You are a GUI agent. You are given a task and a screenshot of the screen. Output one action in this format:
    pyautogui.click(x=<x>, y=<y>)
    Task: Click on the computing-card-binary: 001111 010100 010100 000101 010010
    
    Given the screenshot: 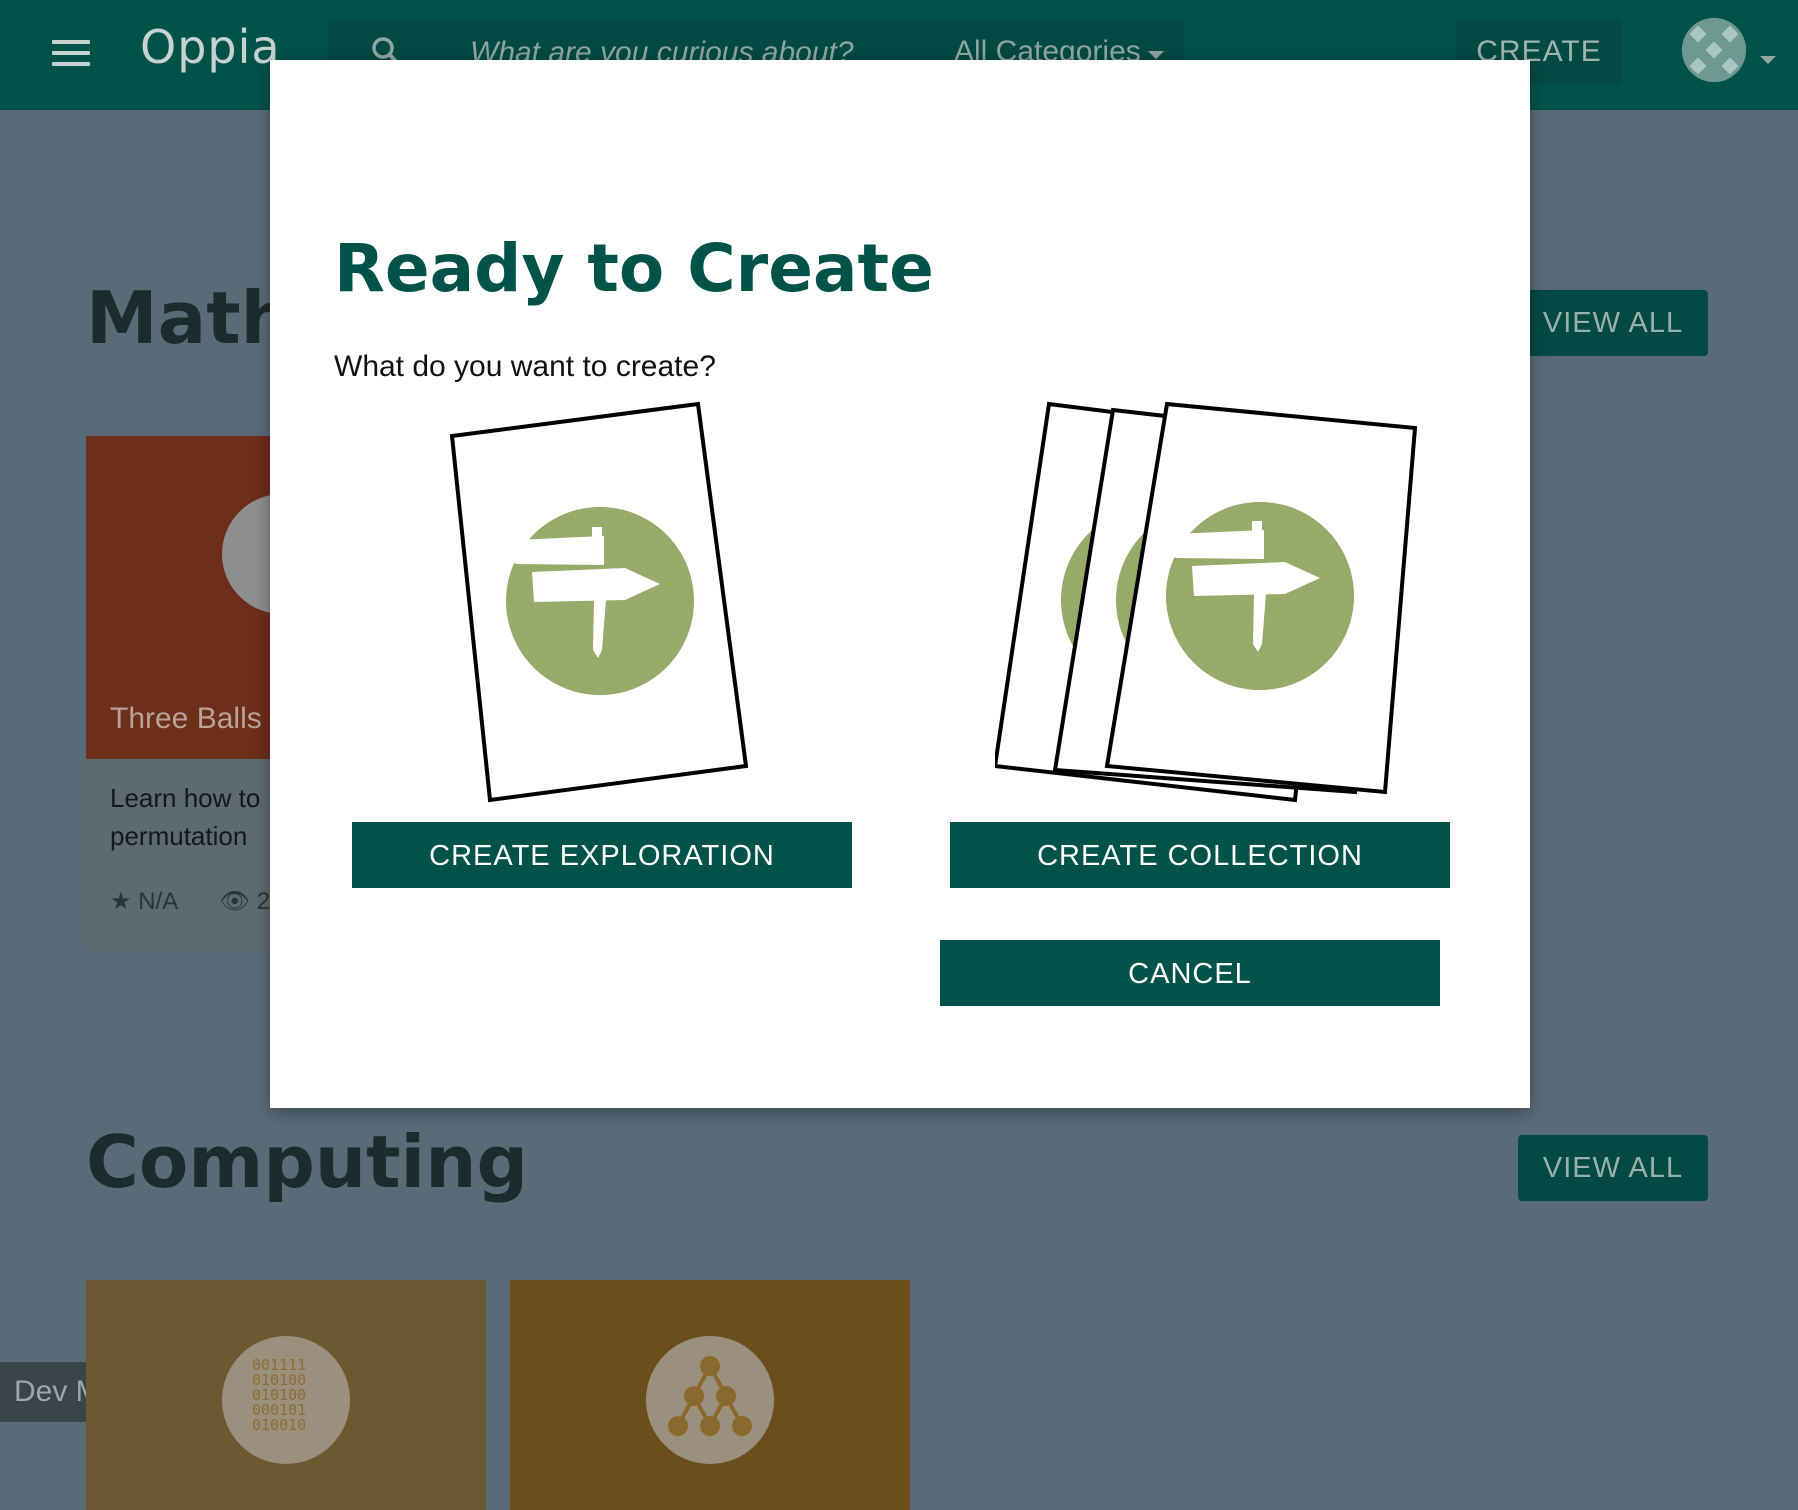 What is the action you would take?
    pyautogui.click(x=286, y=1395)
    